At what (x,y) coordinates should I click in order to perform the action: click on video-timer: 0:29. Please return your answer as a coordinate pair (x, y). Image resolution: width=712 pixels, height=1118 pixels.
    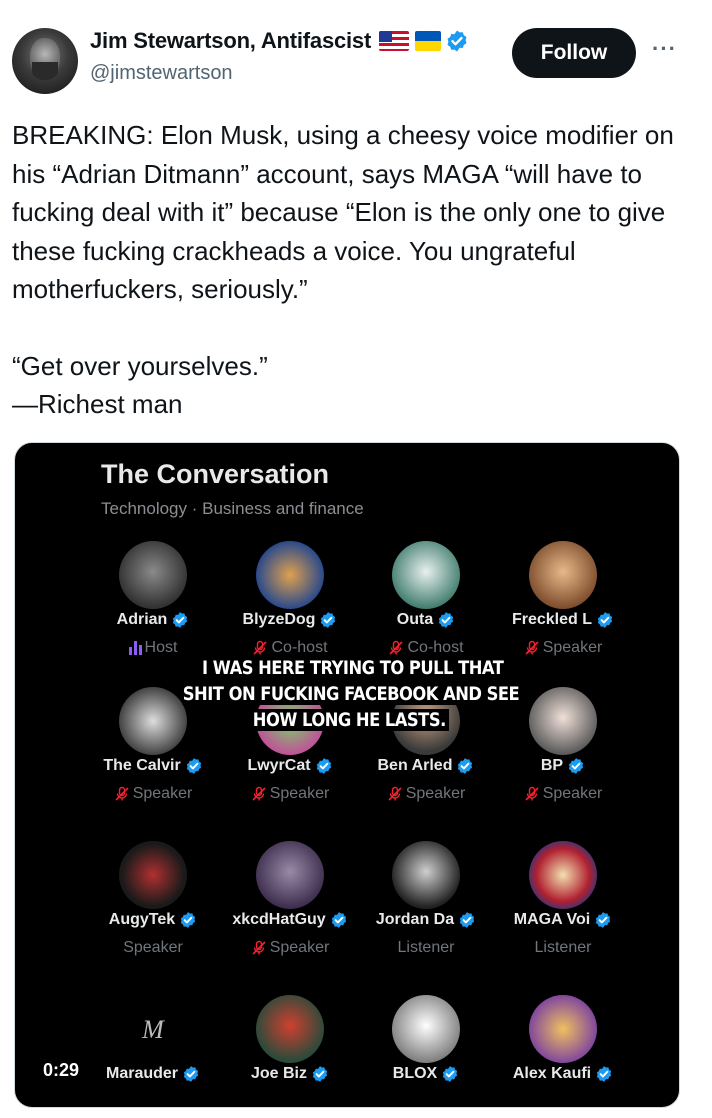
    Looking at the image, I should click on (61, 1070).